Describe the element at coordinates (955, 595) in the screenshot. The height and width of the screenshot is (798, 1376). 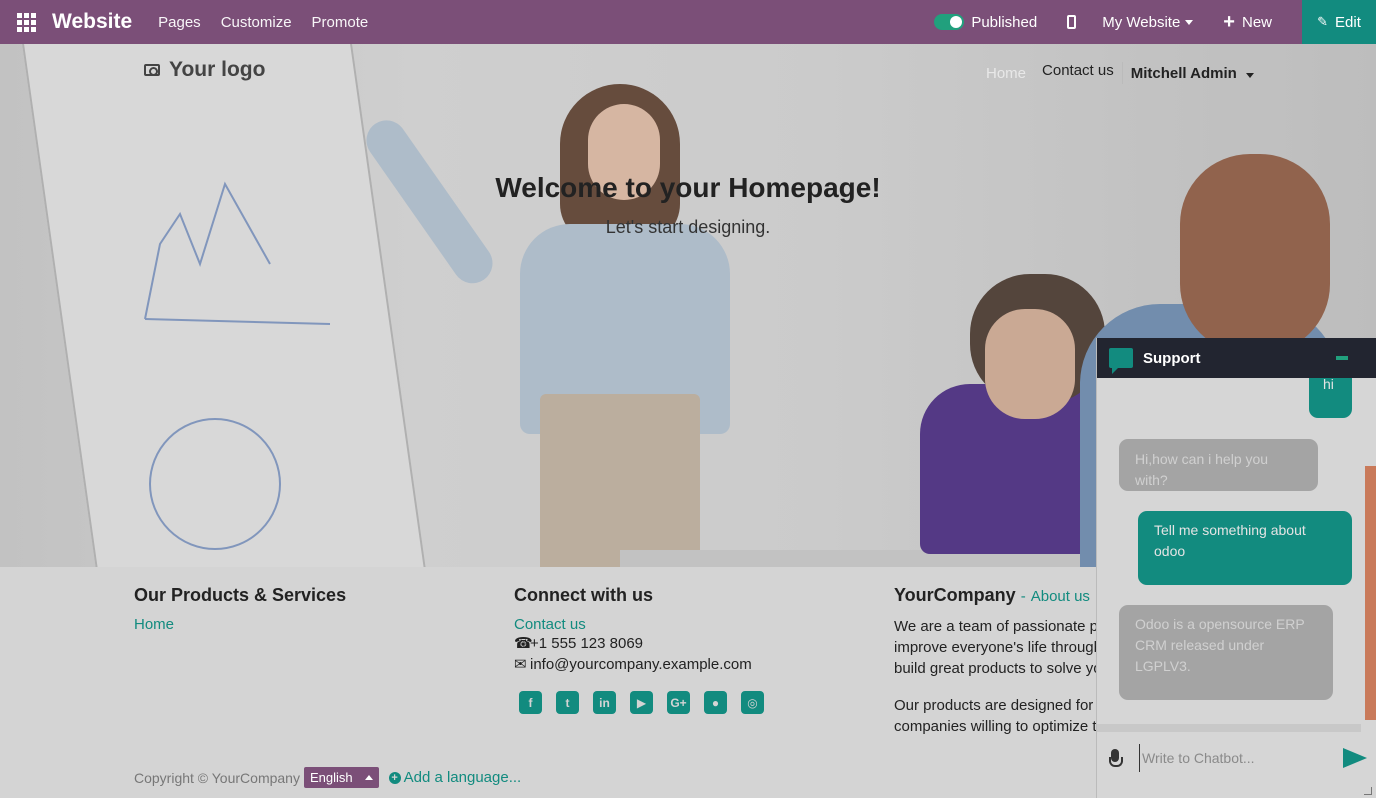
I see `company-name: YourCompany` at that location.